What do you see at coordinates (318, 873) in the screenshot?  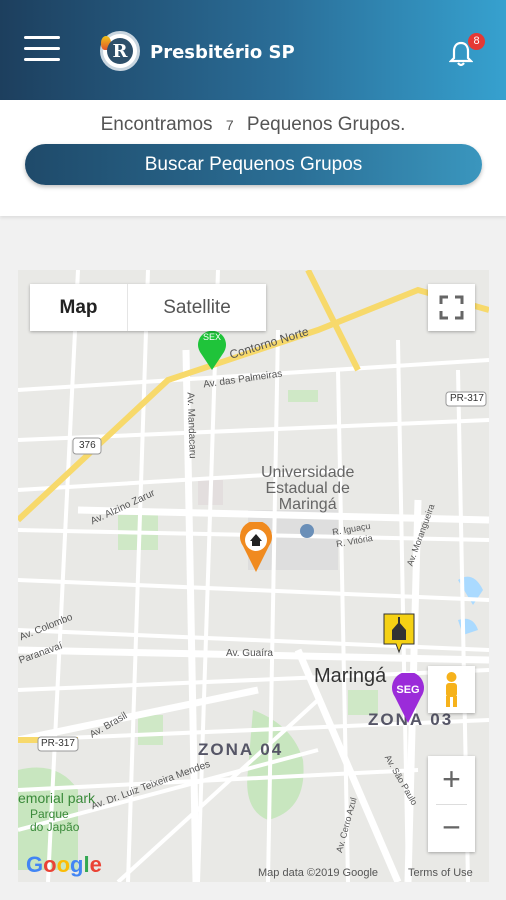 I see `map-attribution: Map data ©2019 Google` at bounding box center [318, 873].